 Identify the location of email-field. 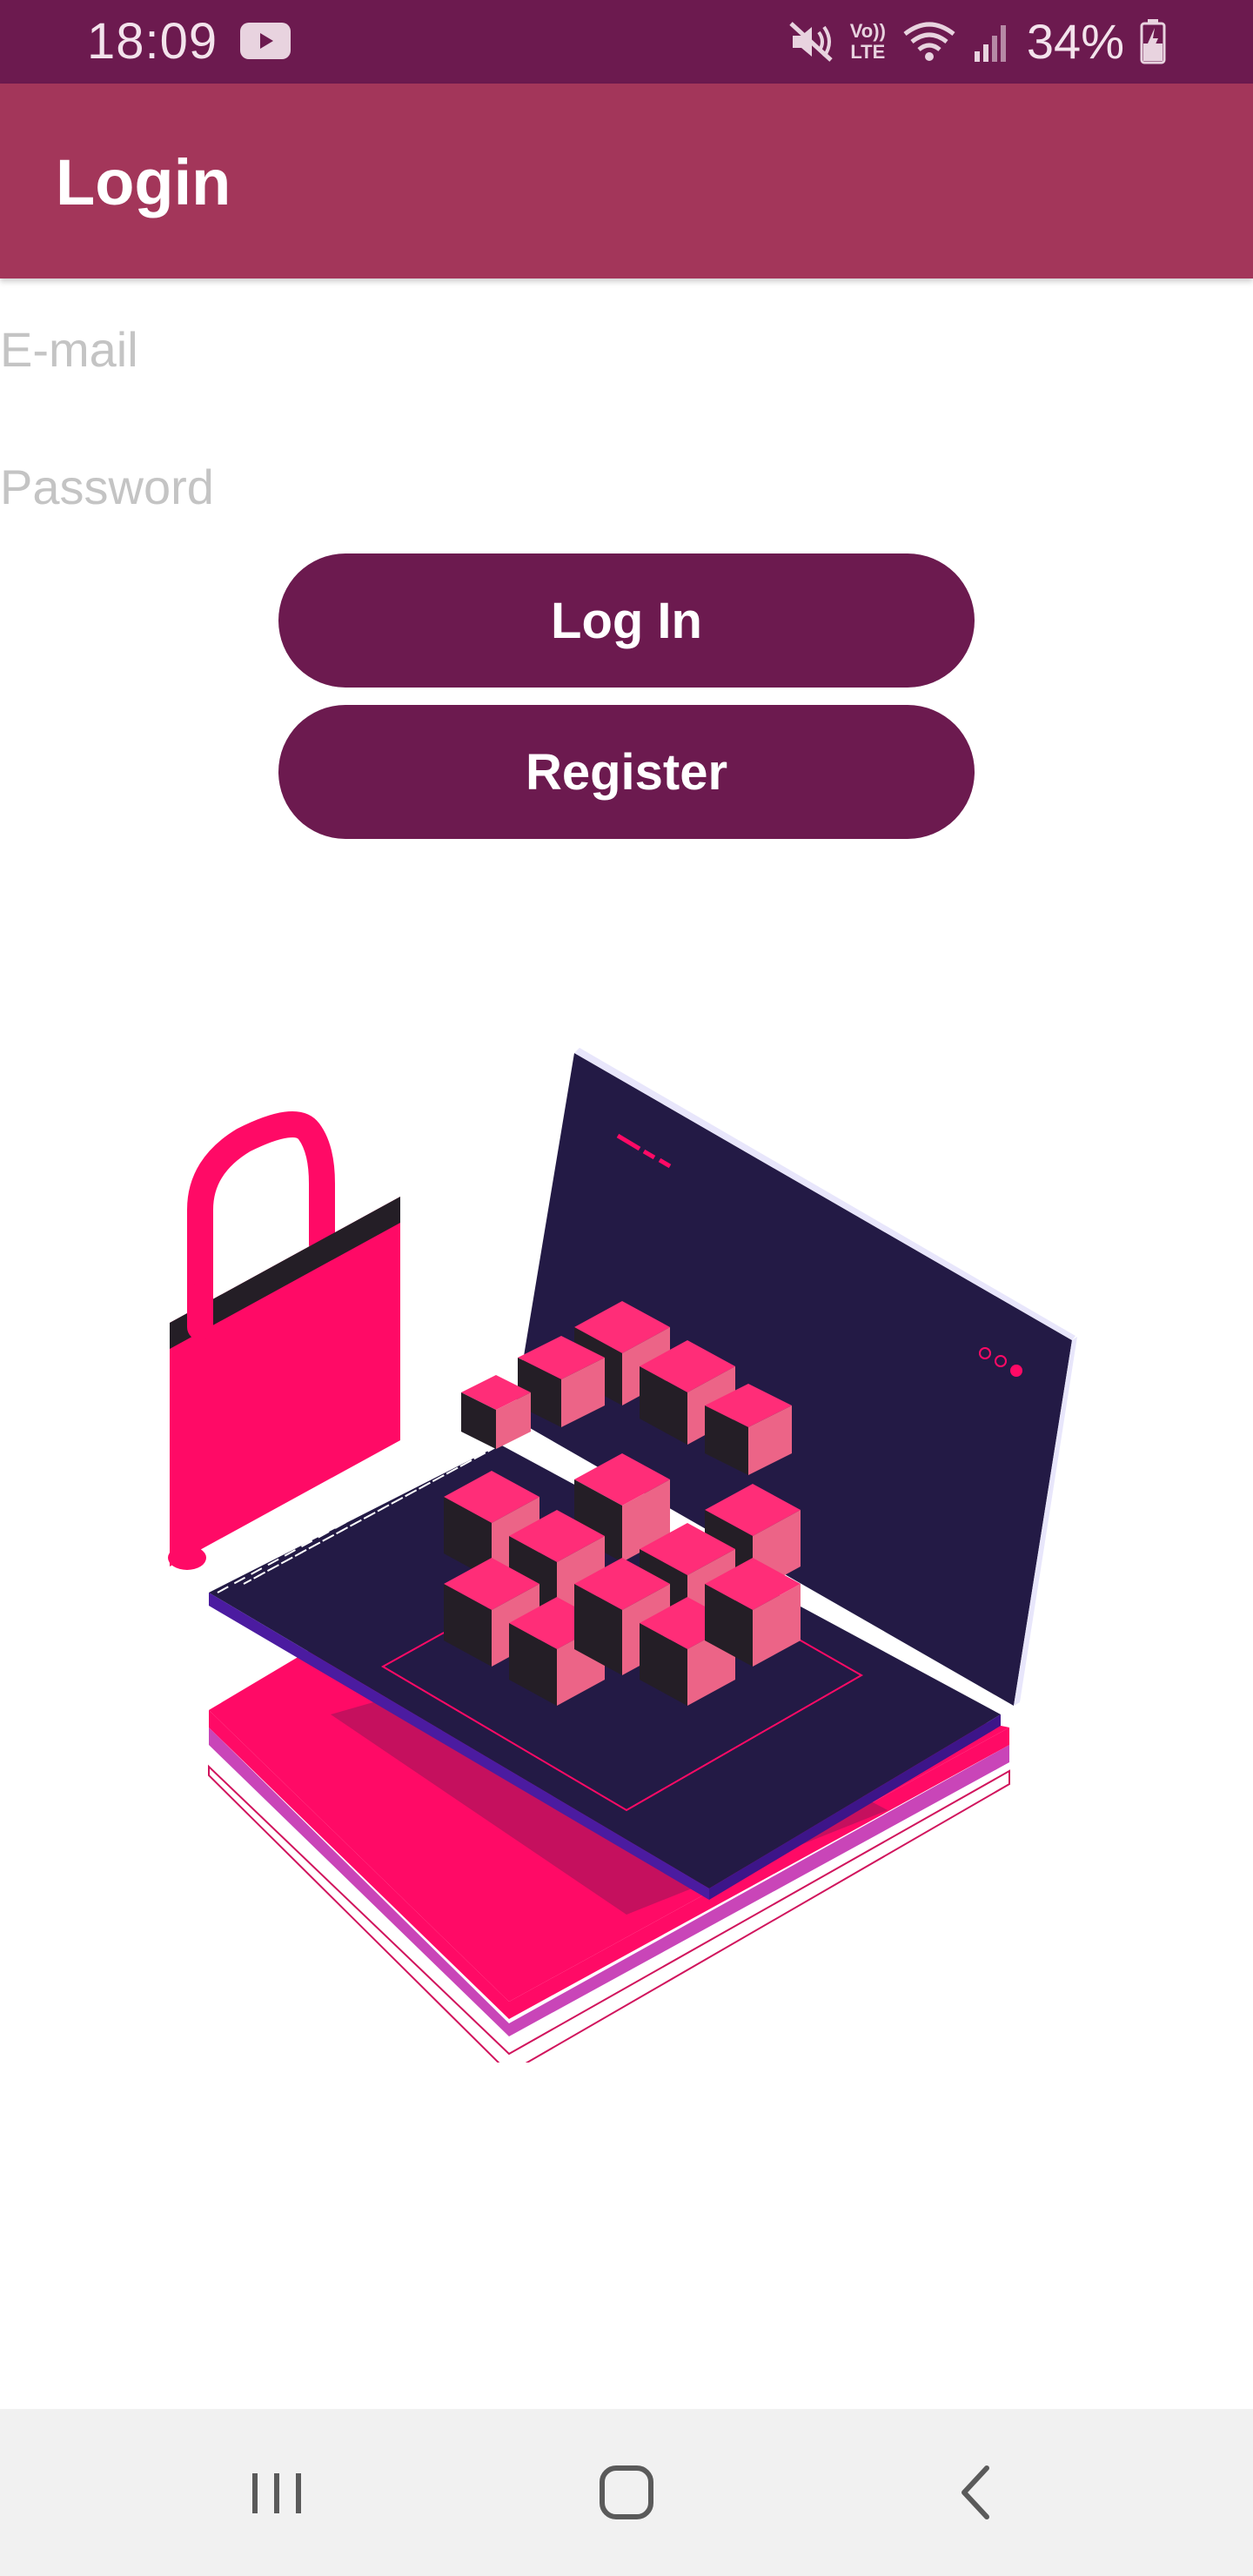
(626, 349).